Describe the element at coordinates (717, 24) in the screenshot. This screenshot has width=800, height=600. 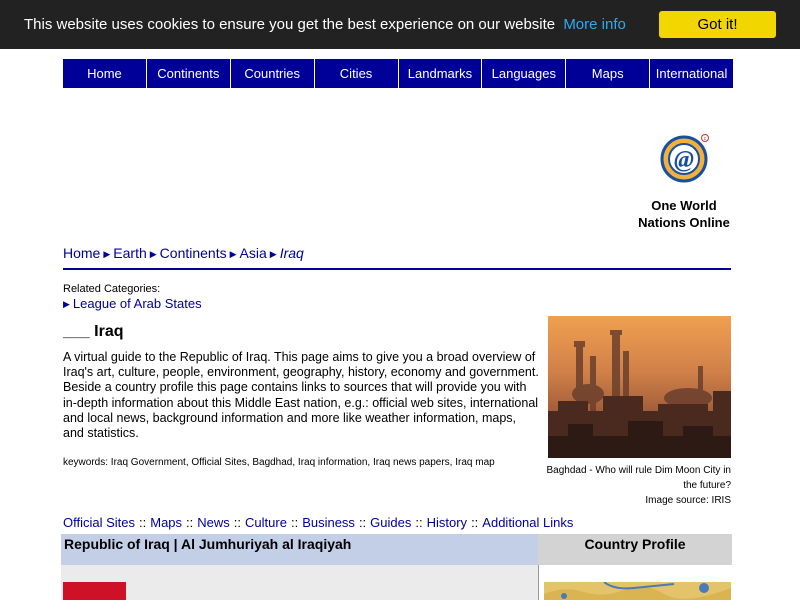
I see `got-it-button: Got it!` at that location.